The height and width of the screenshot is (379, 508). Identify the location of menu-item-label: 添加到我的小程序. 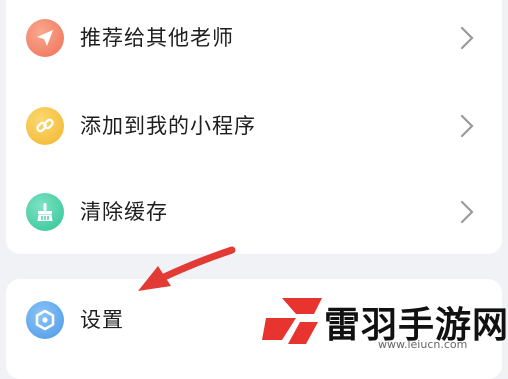
(168, 126).